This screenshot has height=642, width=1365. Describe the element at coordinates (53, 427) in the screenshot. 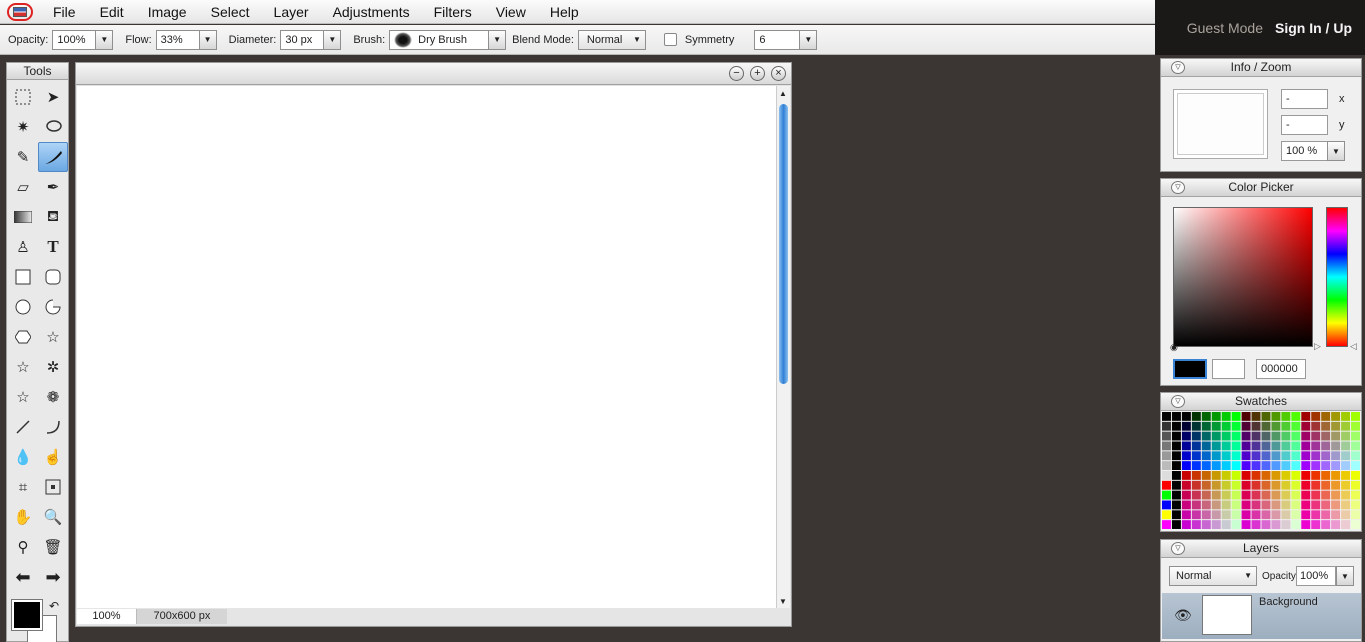

I see `curve-icon` at that location.